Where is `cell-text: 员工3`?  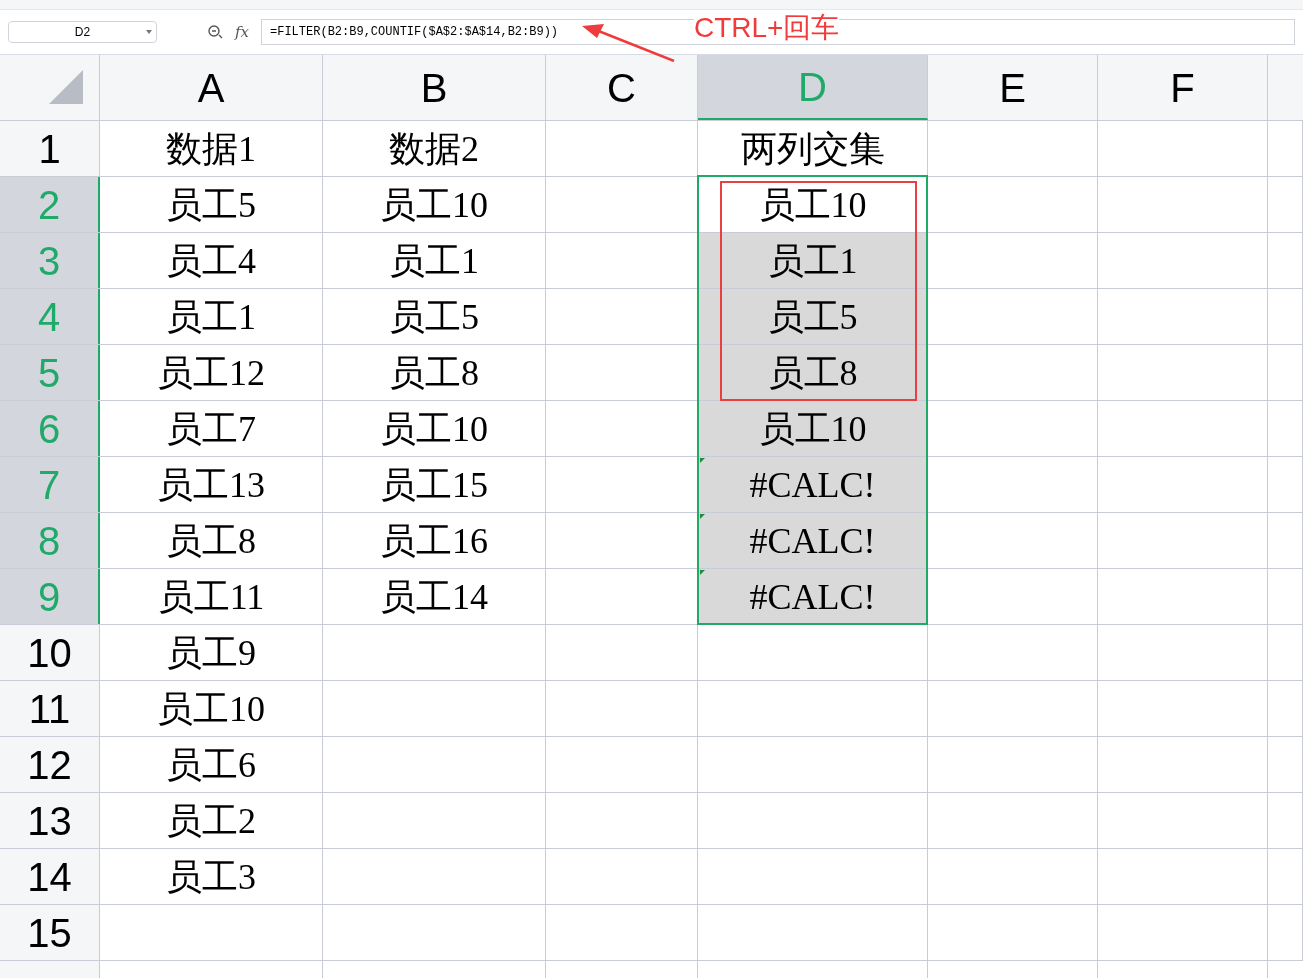
cell-text: 员工3 is located at coordinates (211, 876).